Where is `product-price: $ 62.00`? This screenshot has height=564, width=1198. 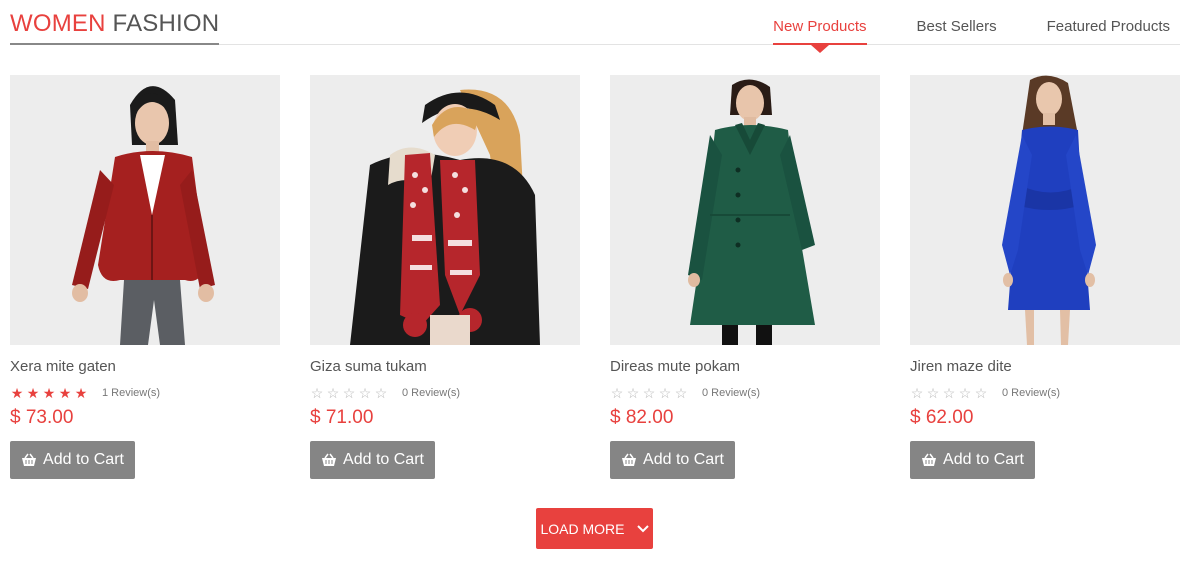
product-price: $ 62.00 is located at coordinates (942, 417).